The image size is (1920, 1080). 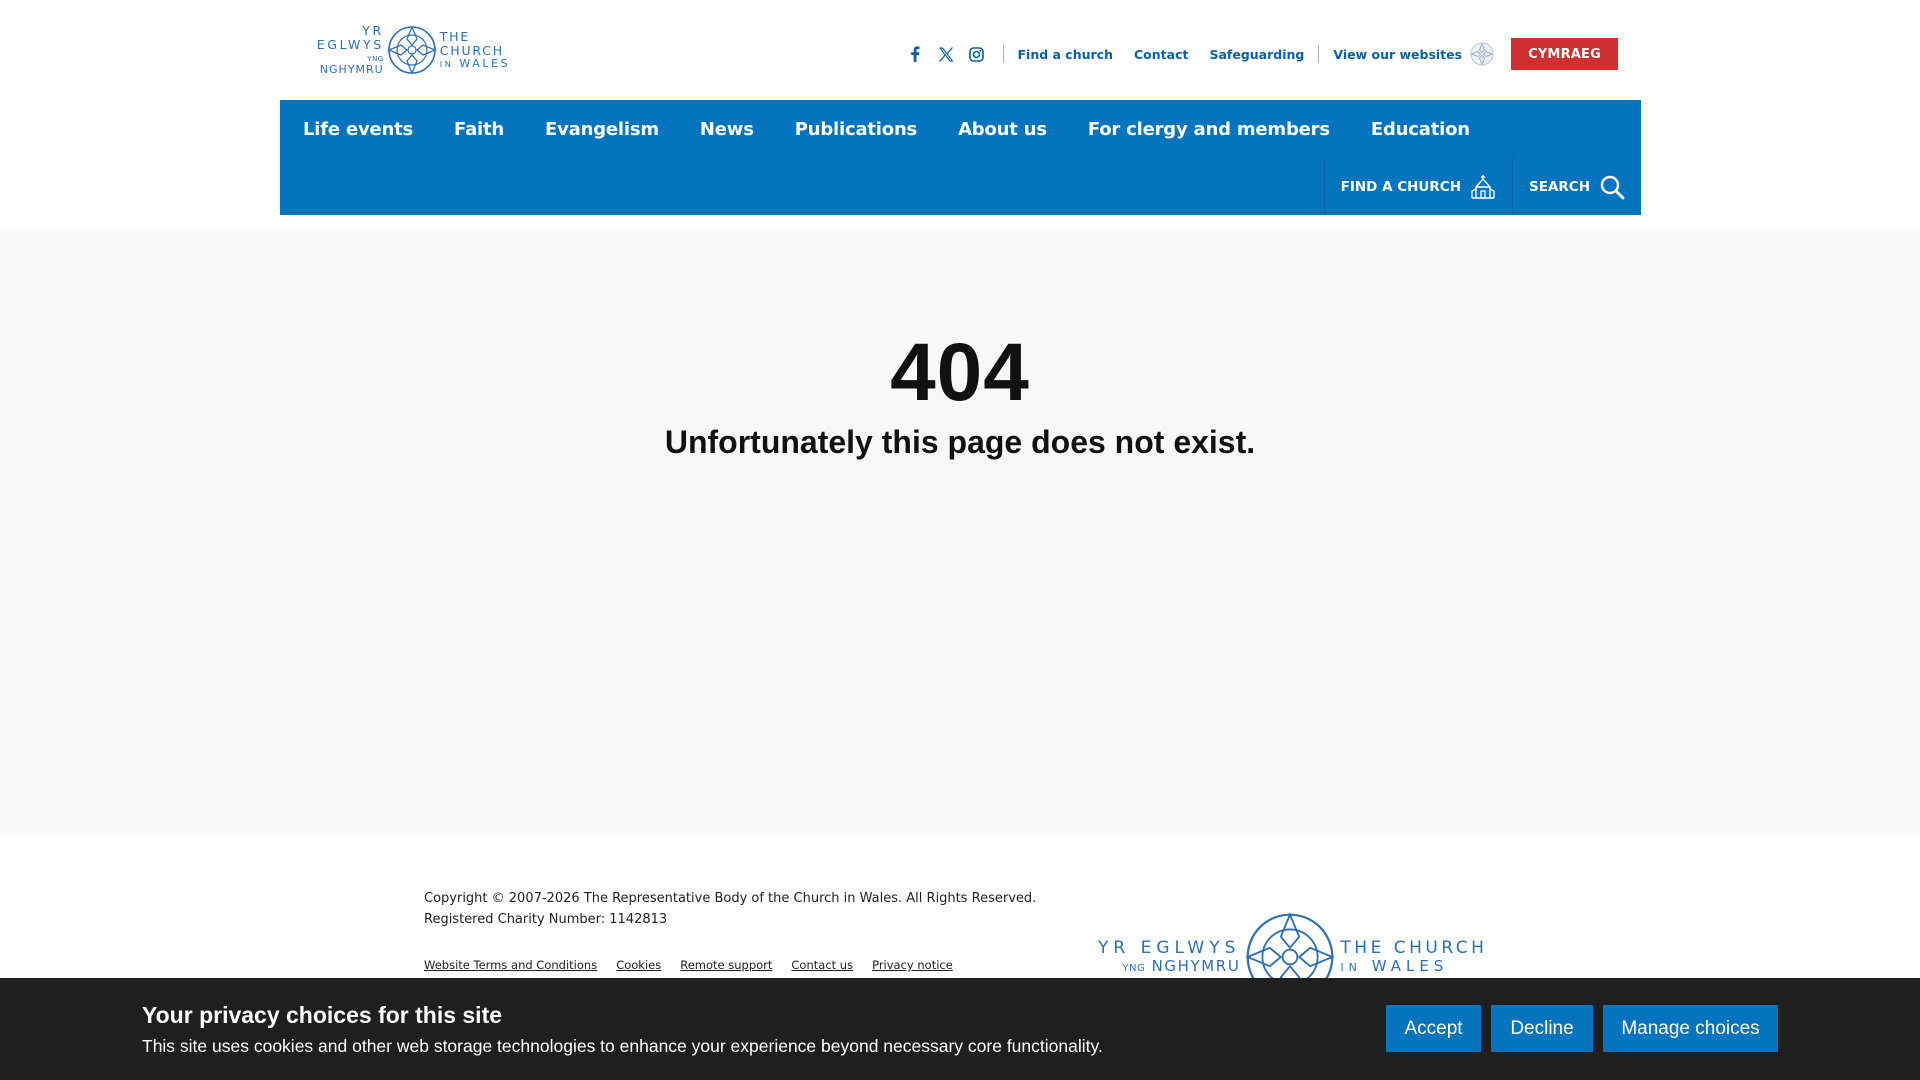 I want to click on footer-logo-welsh-line1: YR EGLWYS, so click(x=1169, y=948).